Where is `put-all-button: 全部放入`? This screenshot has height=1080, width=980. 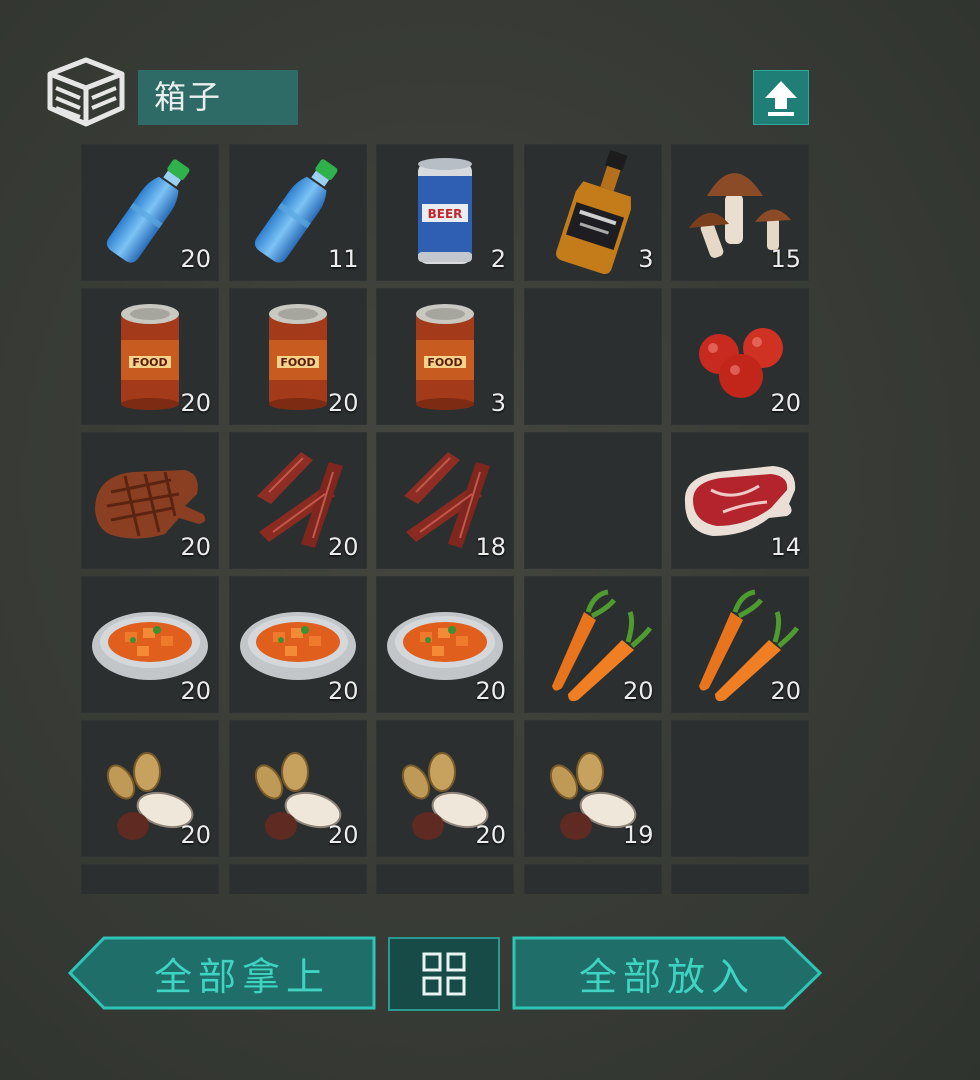 put-all-button: 全部放入 is located at coordinates (667, 973).